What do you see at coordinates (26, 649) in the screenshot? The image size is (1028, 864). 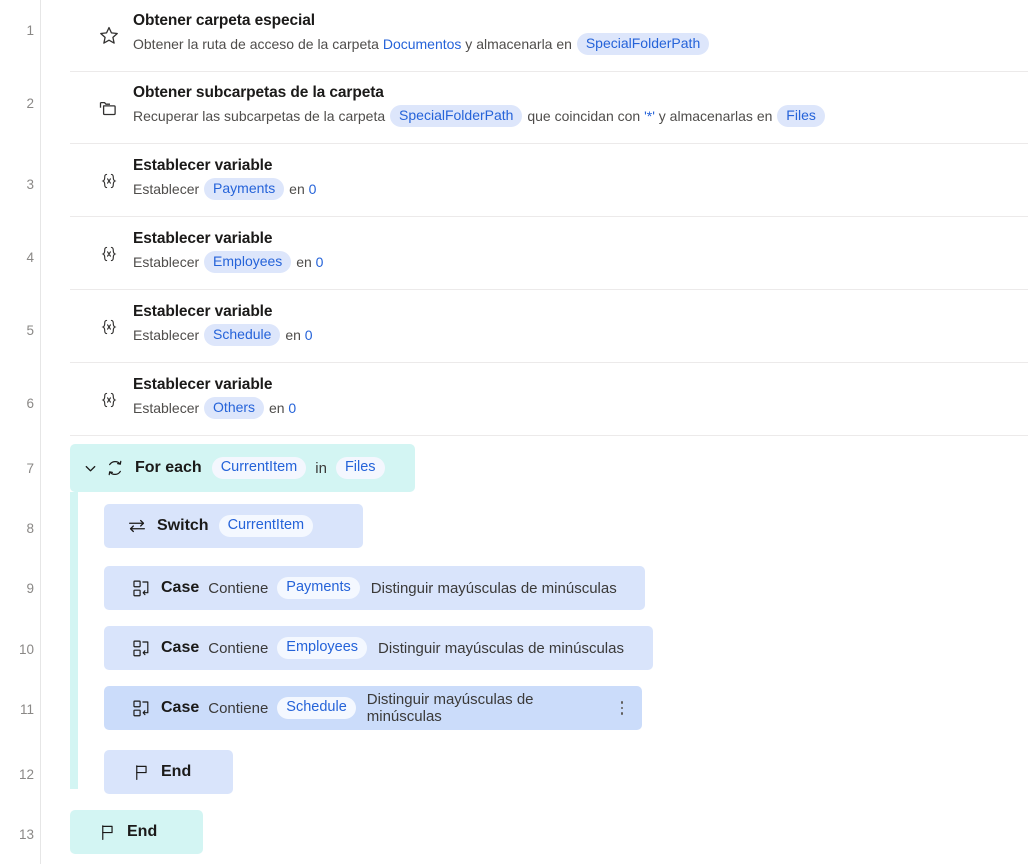 I see `line-number-10: 10` at bounding box center [26, 649].